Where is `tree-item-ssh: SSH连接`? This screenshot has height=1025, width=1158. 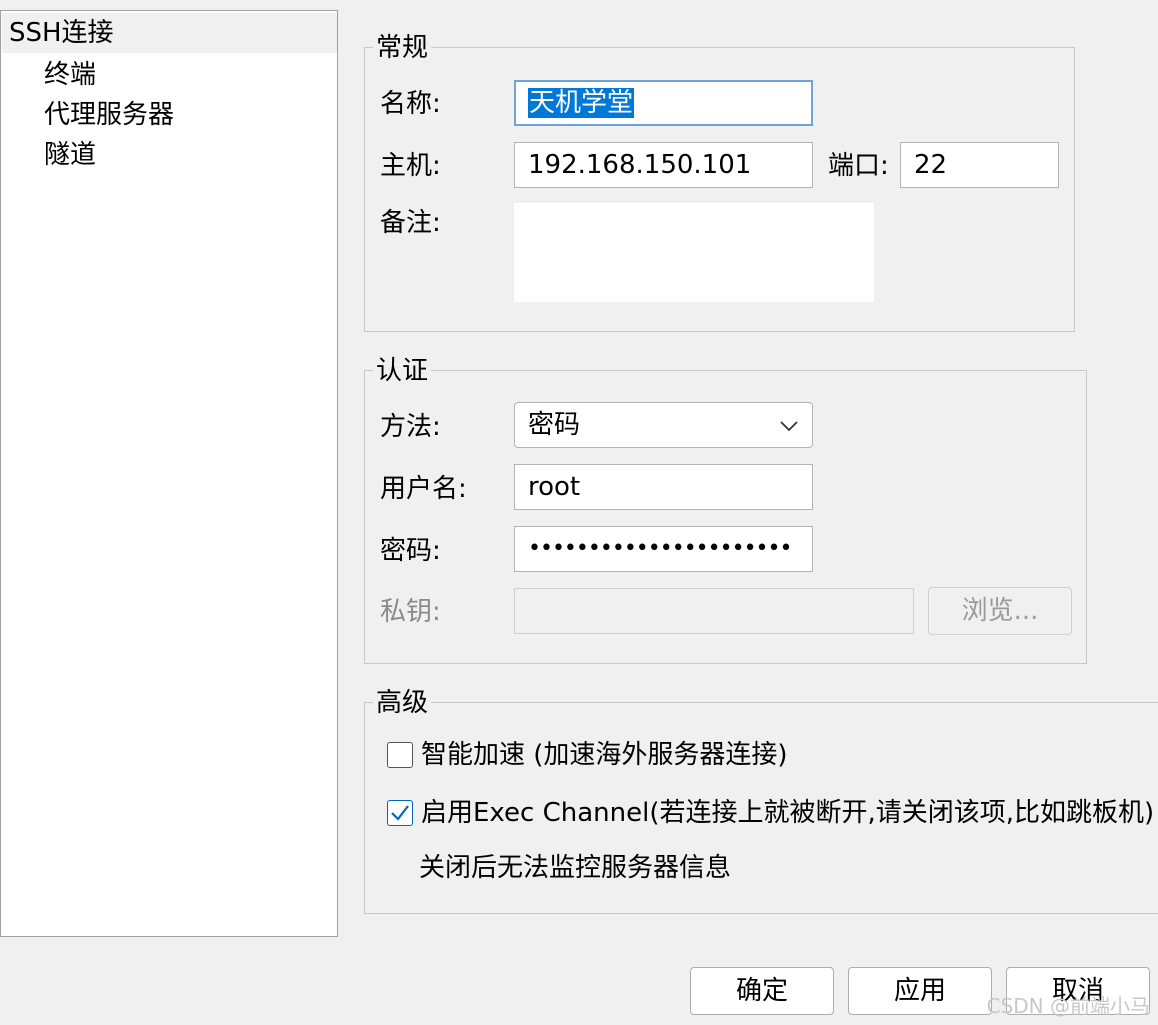 tree-item-ssh: SSH连接 is located at coordinates (169, 33).